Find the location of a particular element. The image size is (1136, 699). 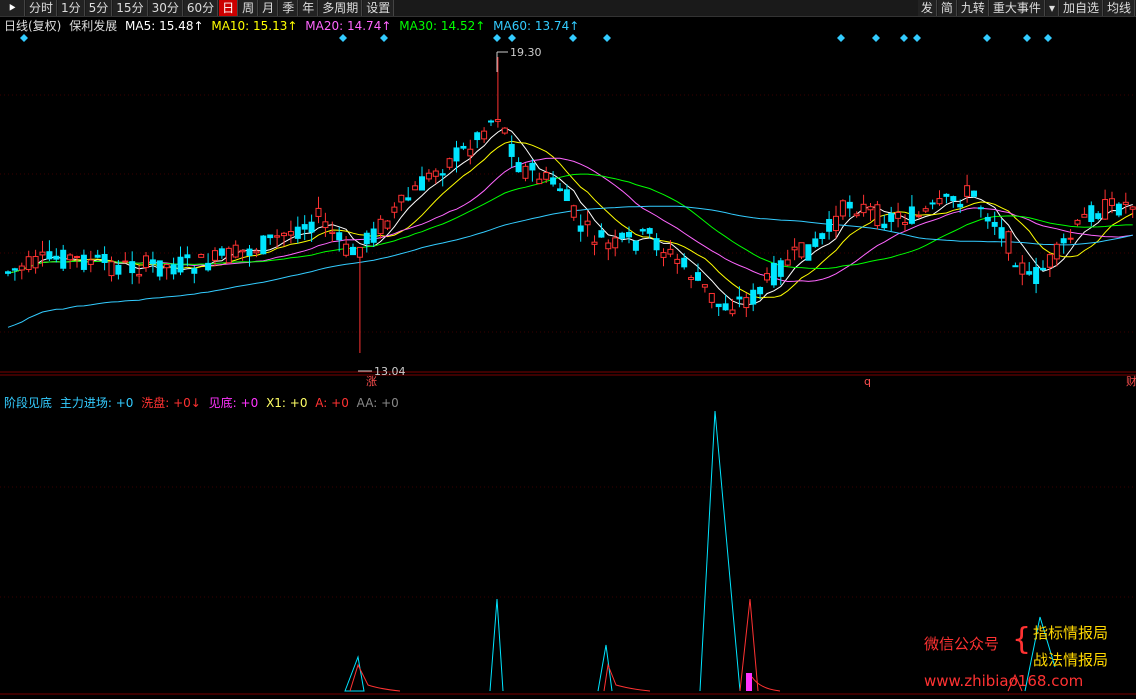

toolbar-right-item-1: 简 is located at coordinates (947, 8).